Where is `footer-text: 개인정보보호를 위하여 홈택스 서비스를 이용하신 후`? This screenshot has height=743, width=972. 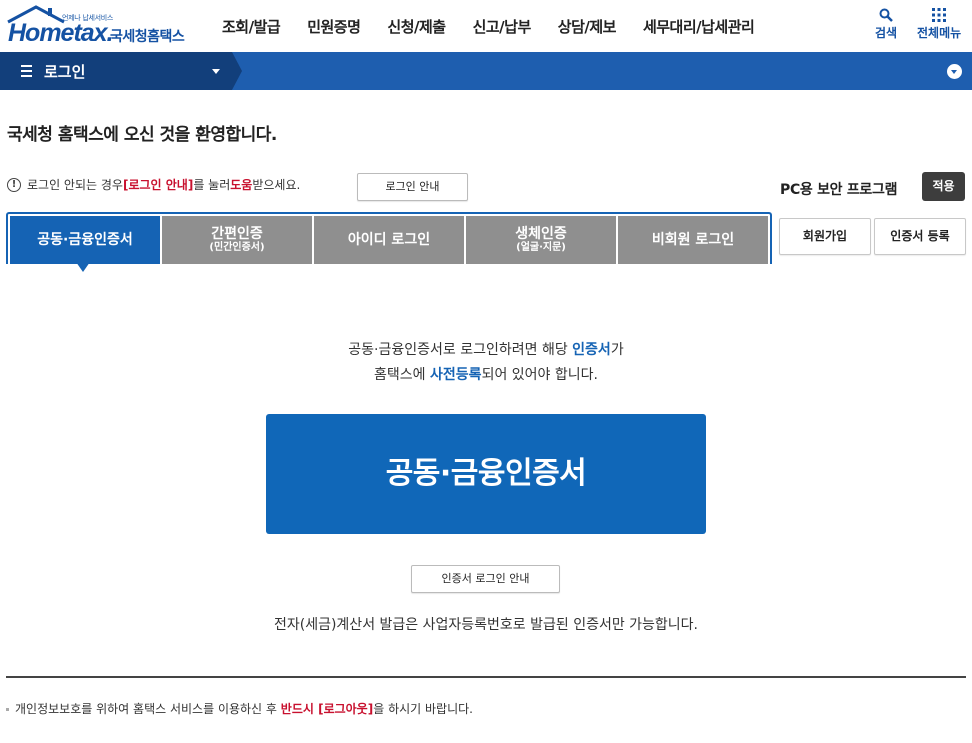 footer-text: 개인정보보호를 위하여 홈택스 서비스를 이용하신 후 is located at coordinates (148, 709).